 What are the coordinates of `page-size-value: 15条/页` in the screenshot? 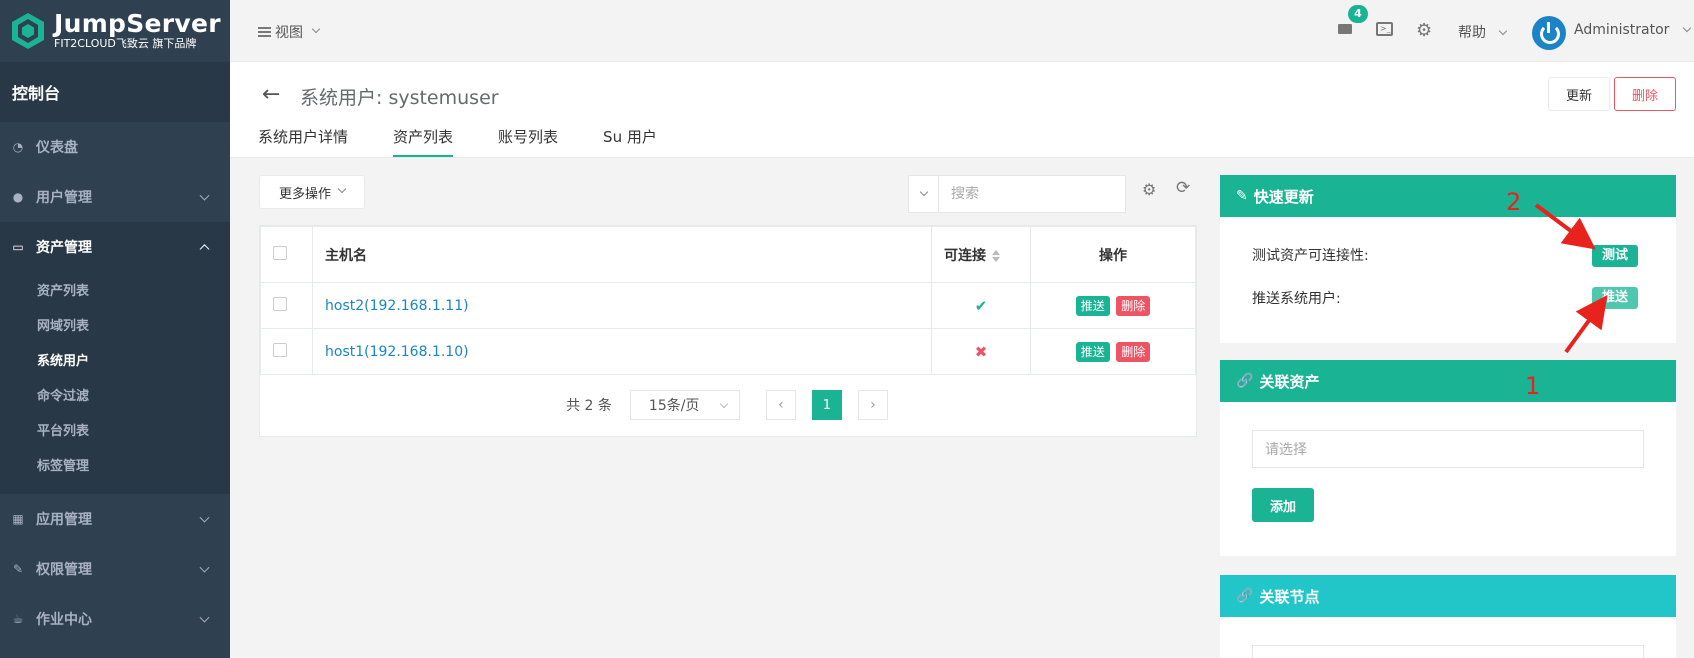 It's located at (674, 406).